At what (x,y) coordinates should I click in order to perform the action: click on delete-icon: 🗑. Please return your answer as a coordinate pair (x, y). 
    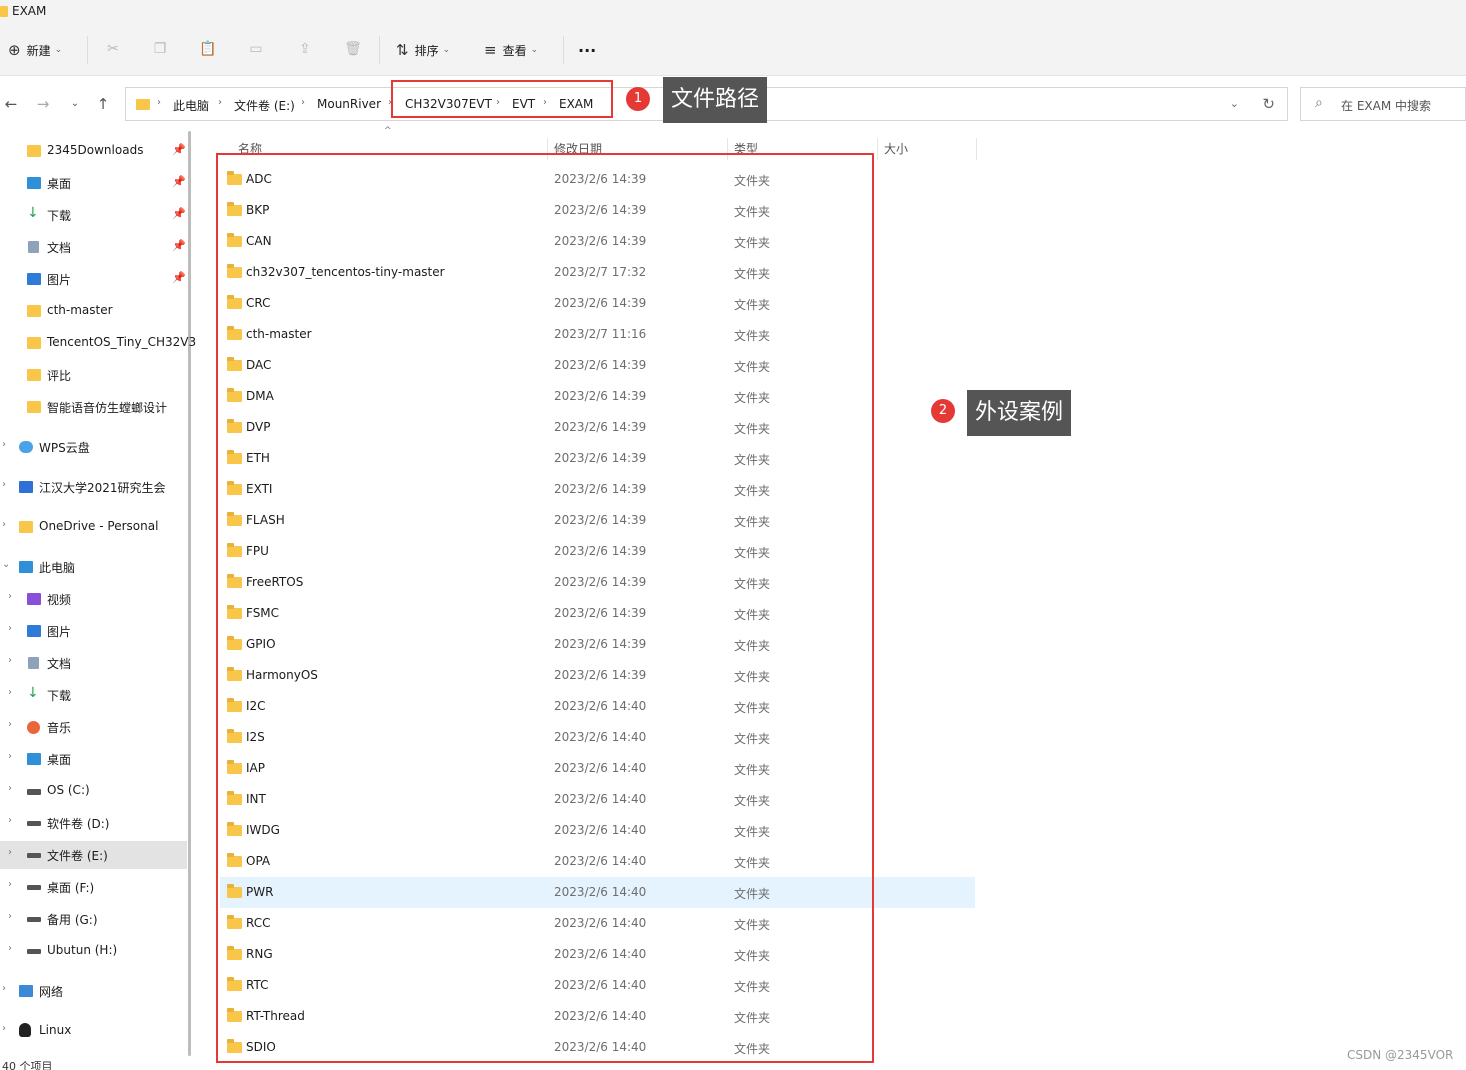
    Looking at the image, I should click on (353, 49).